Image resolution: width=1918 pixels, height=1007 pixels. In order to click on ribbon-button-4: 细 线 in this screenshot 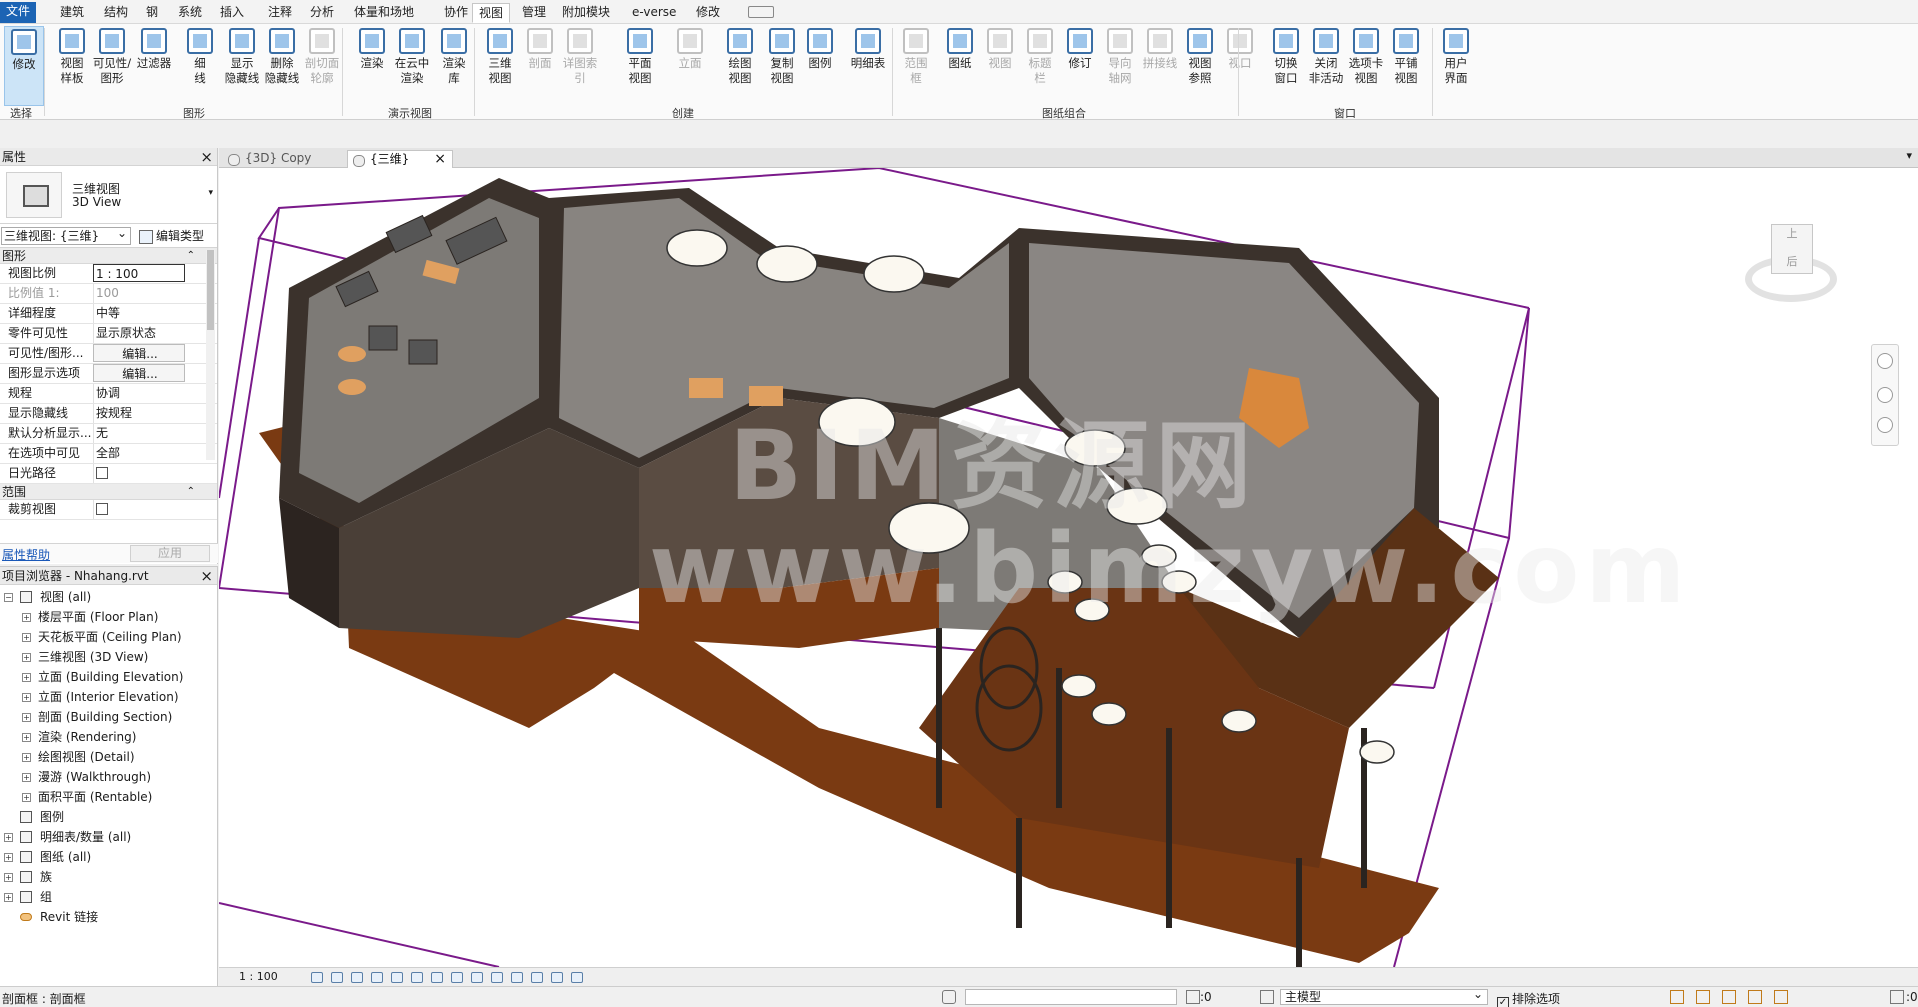, I will do `click(200, 66)`.